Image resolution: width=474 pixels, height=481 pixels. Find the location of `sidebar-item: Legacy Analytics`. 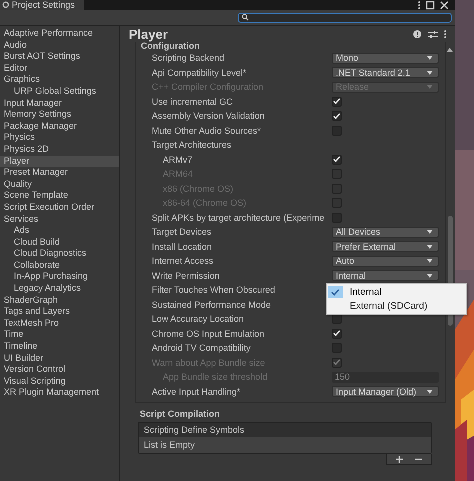

sidebar-item: Legacy Analytics is located at coordinates (59, 289).